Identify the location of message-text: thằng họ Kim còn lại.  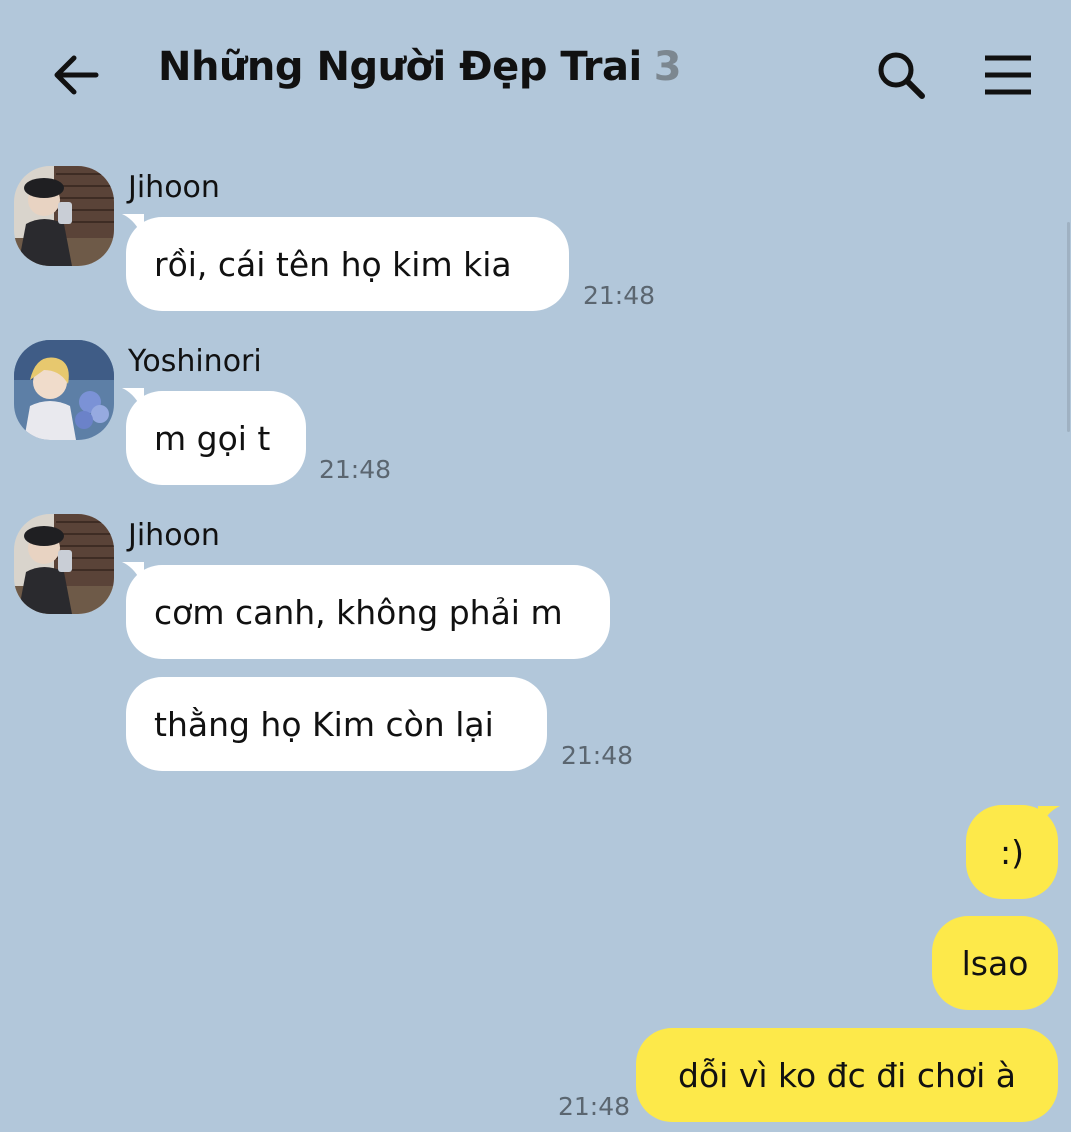
(324, 724).